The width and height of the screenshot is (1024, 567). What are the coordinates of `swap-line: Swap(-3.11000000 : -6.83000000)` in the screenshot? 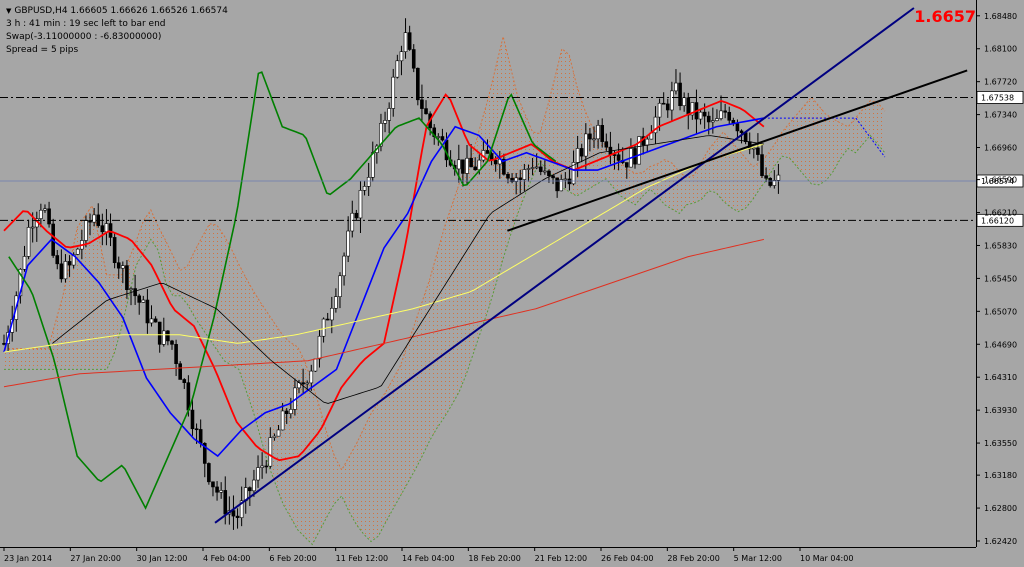 It's located at (84, 37).